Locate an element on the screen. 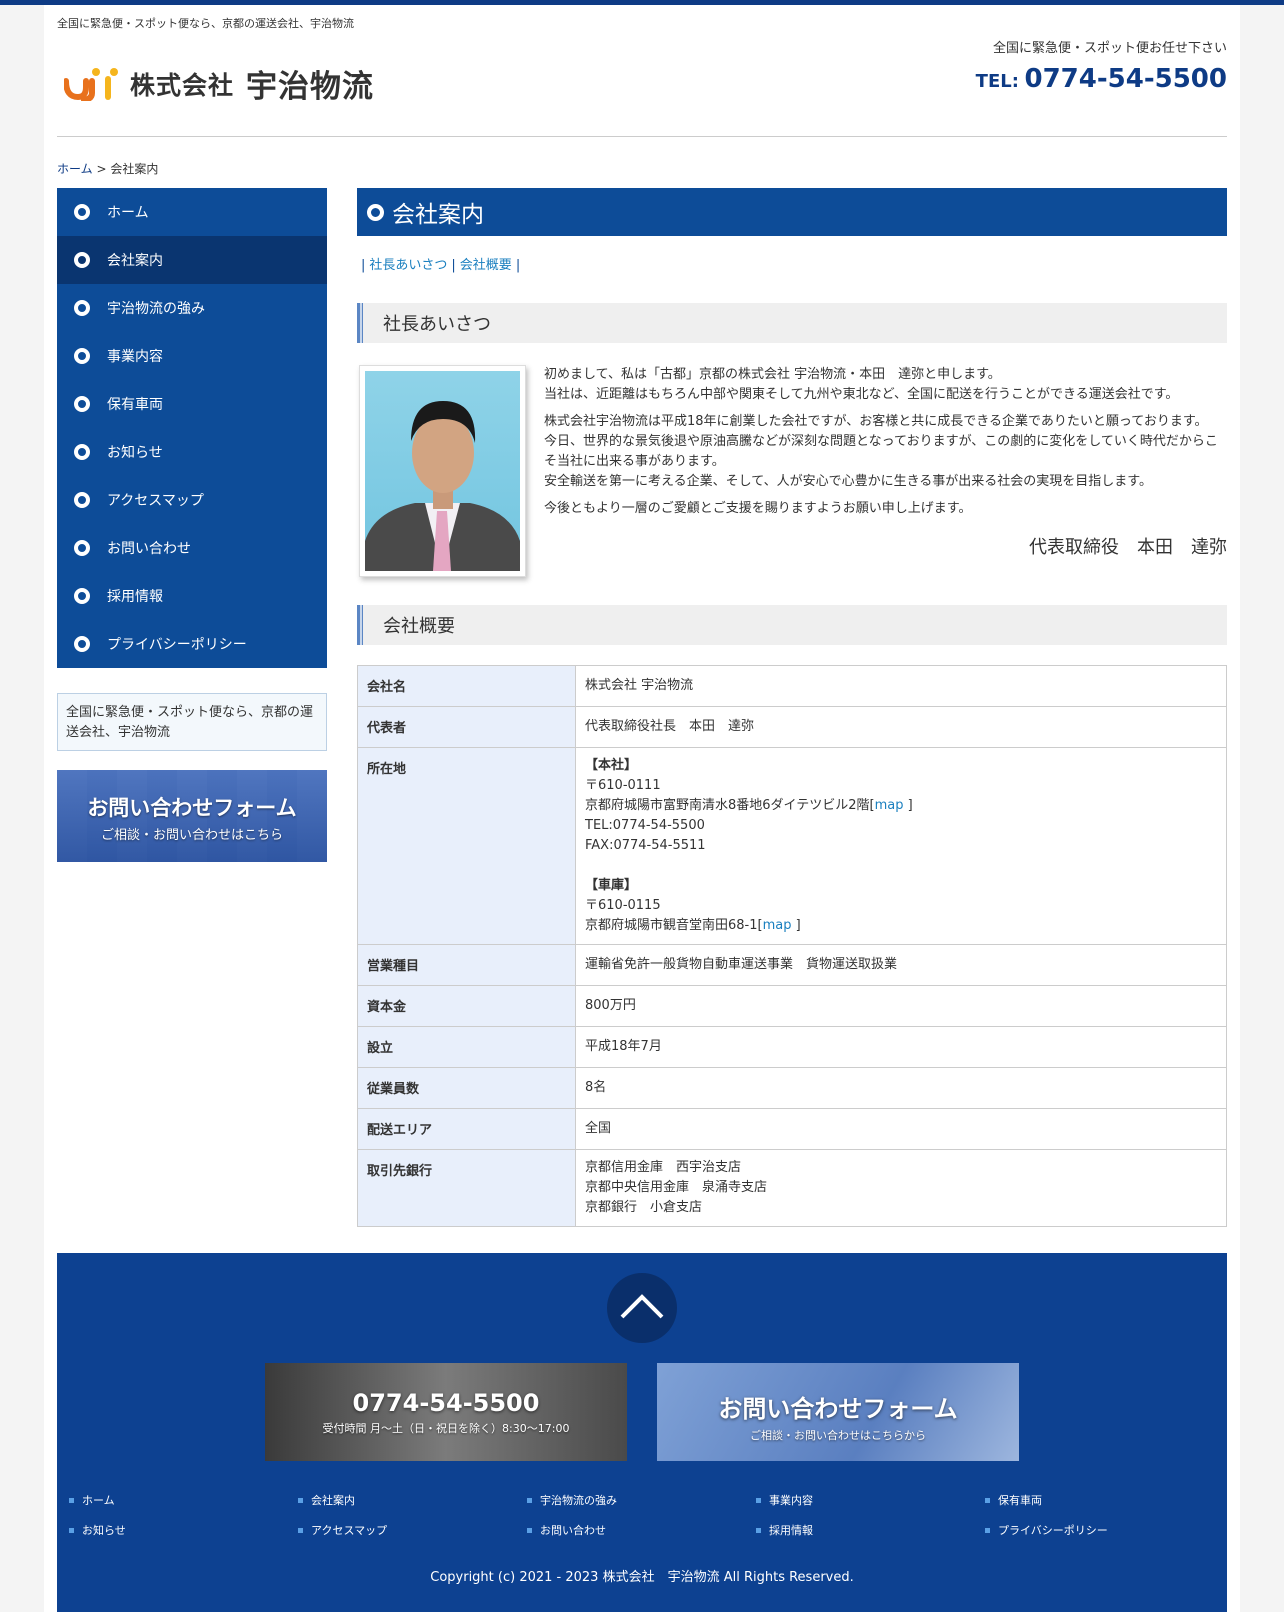  sidebar-item-company: 会社案内 is located at coordinates (192, 260).